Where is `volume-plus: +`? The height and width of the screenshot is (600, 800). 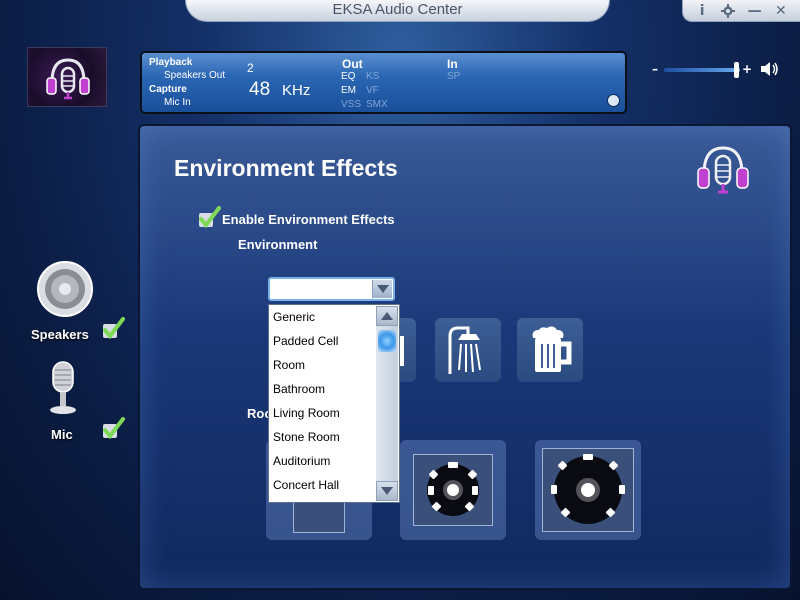 volume-plus: + is located at coordinates (747, 69).